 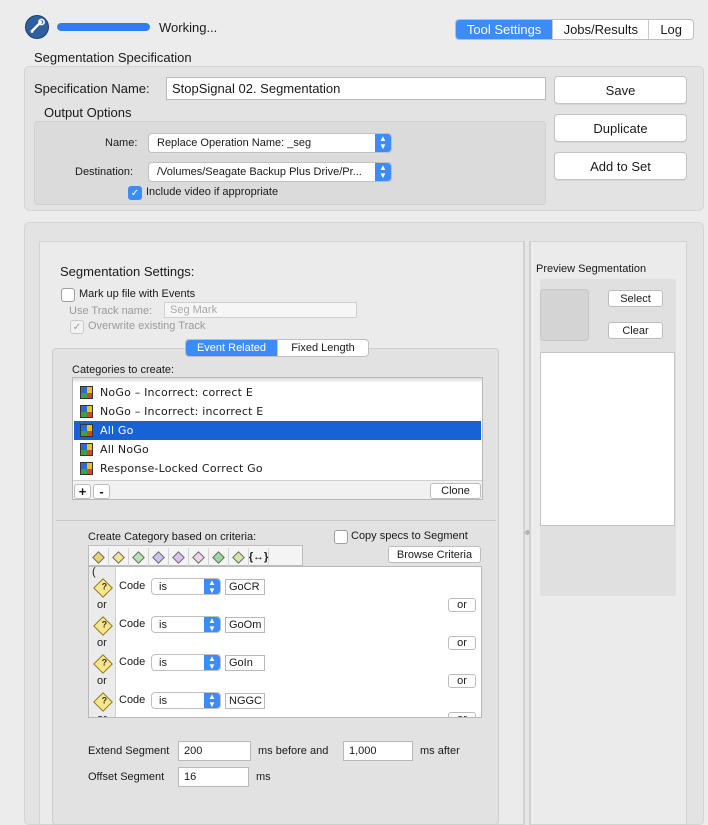 I want to click on output-name-value: Replace Operation Name: _seg, so click(x=234, y=143).